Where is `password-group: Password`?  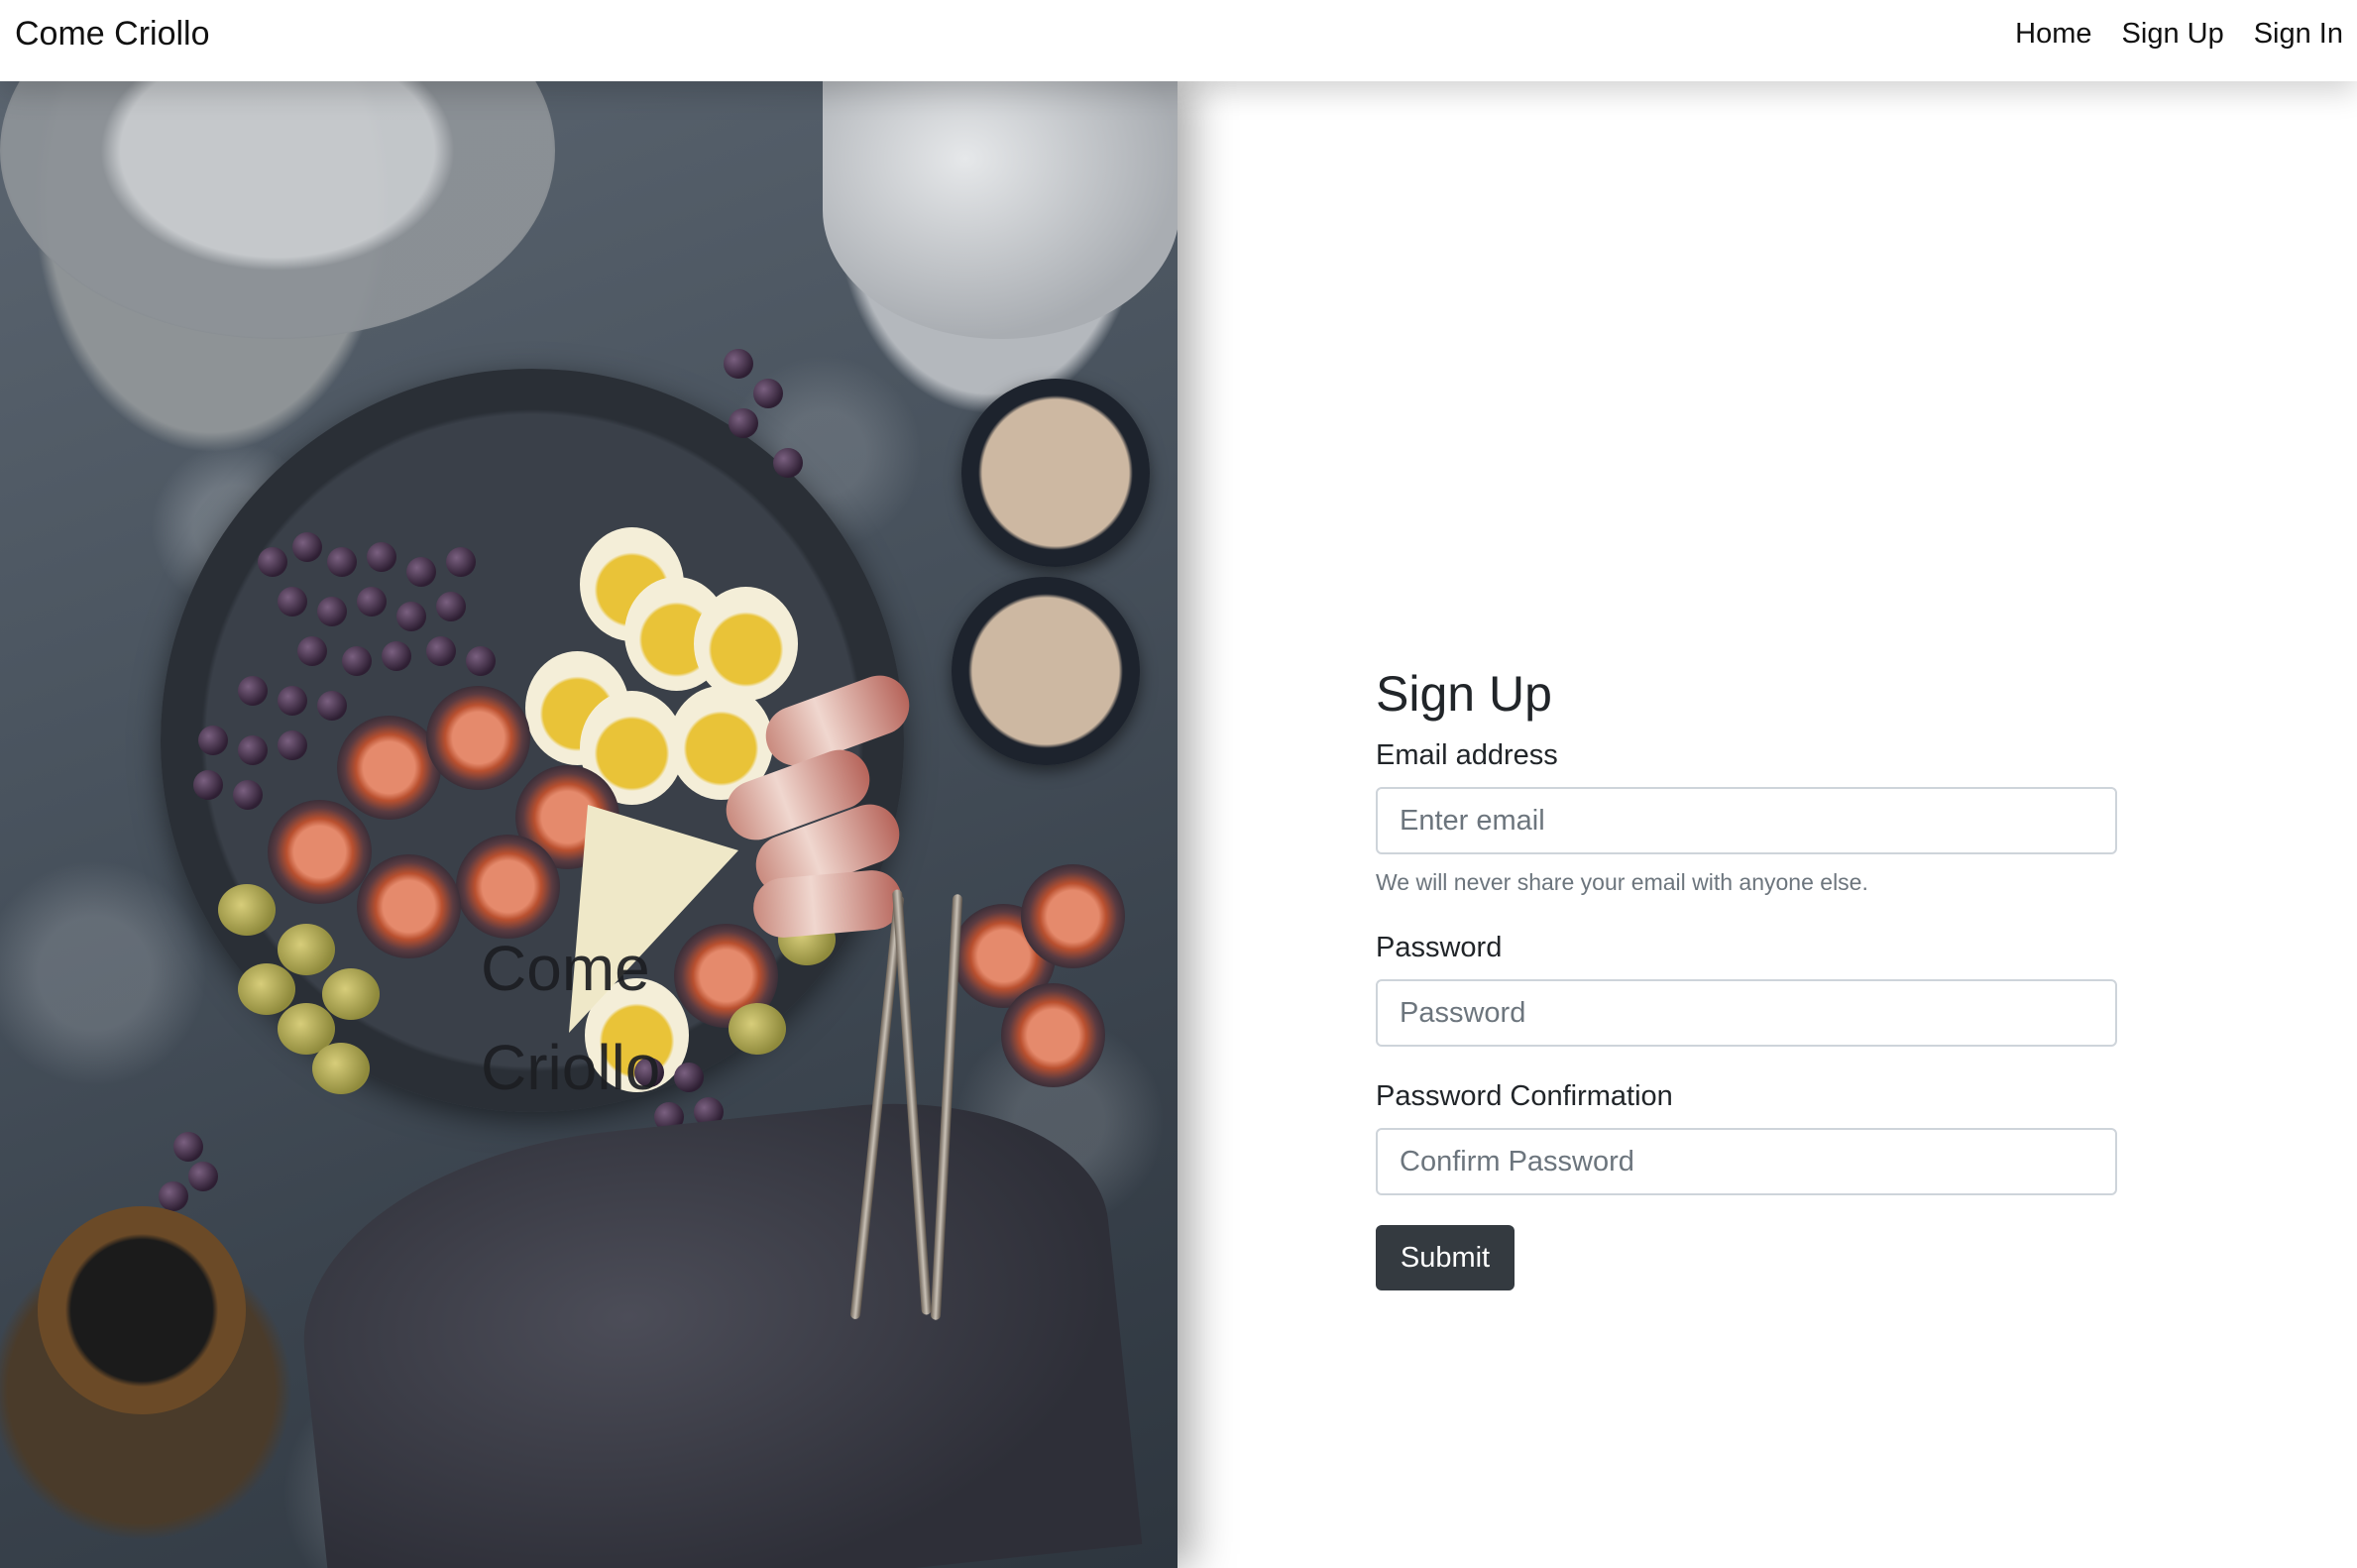 password-group: Password is located at coordinates (1747, 987).